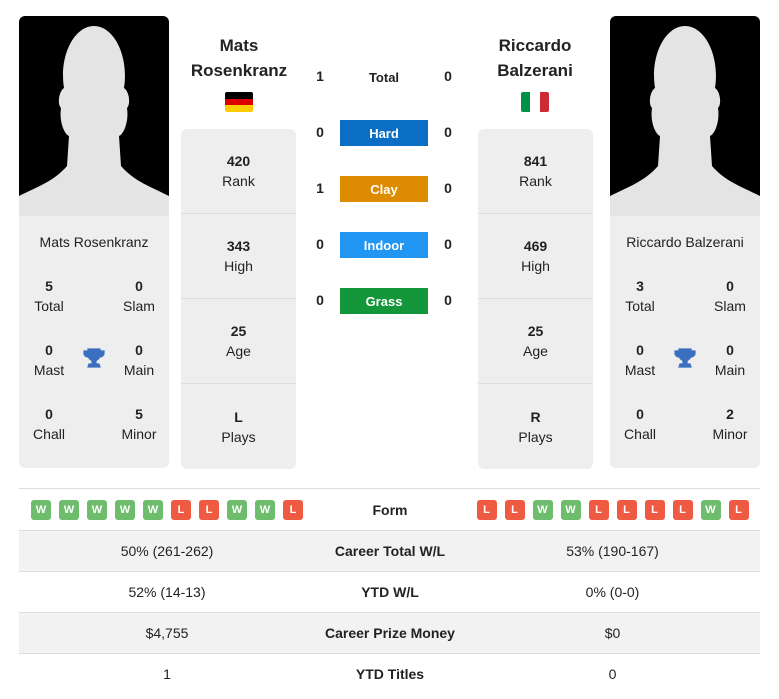 The width and height of the screenshot is (779, 699). I want to click on player1-high: 343 High, so click(238, 256).